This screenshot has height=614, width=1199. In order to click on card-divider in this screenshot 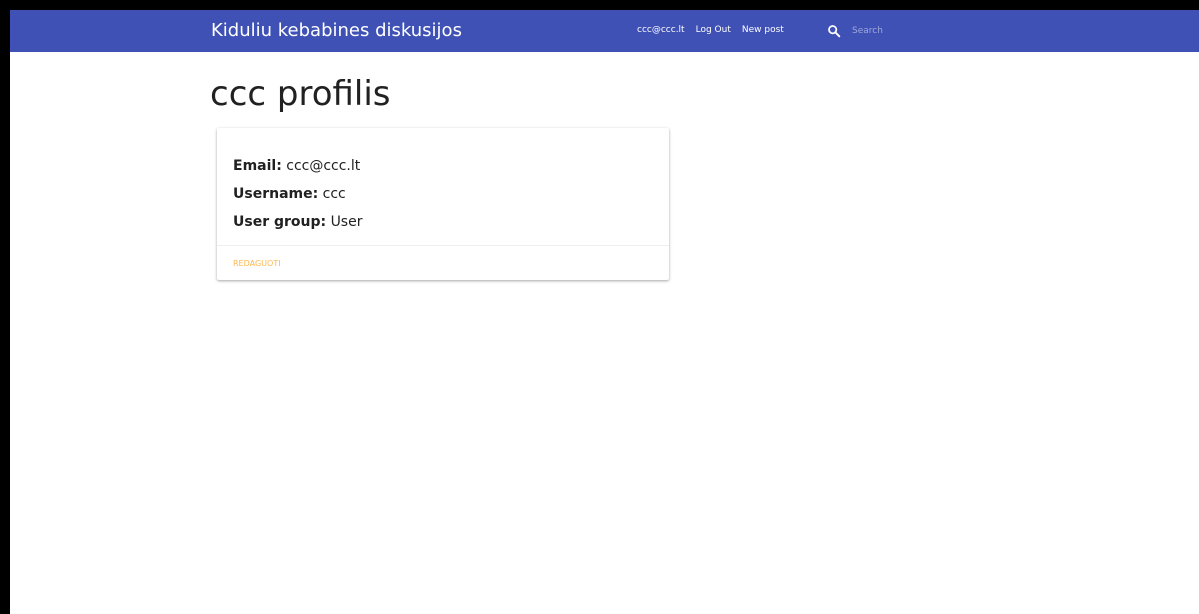, I will do `click(443, 245)`.